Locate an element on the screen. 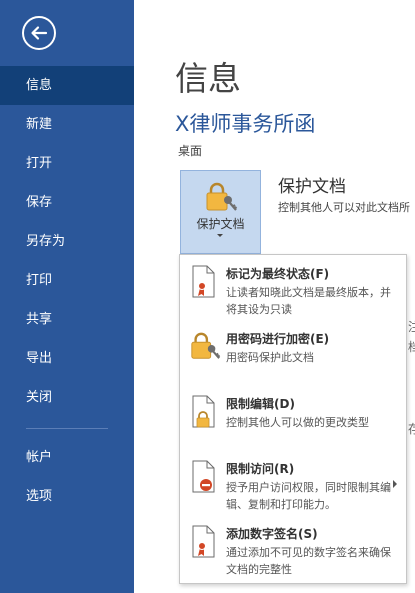  page-title: 信息 is located at coordinates (208, 78).